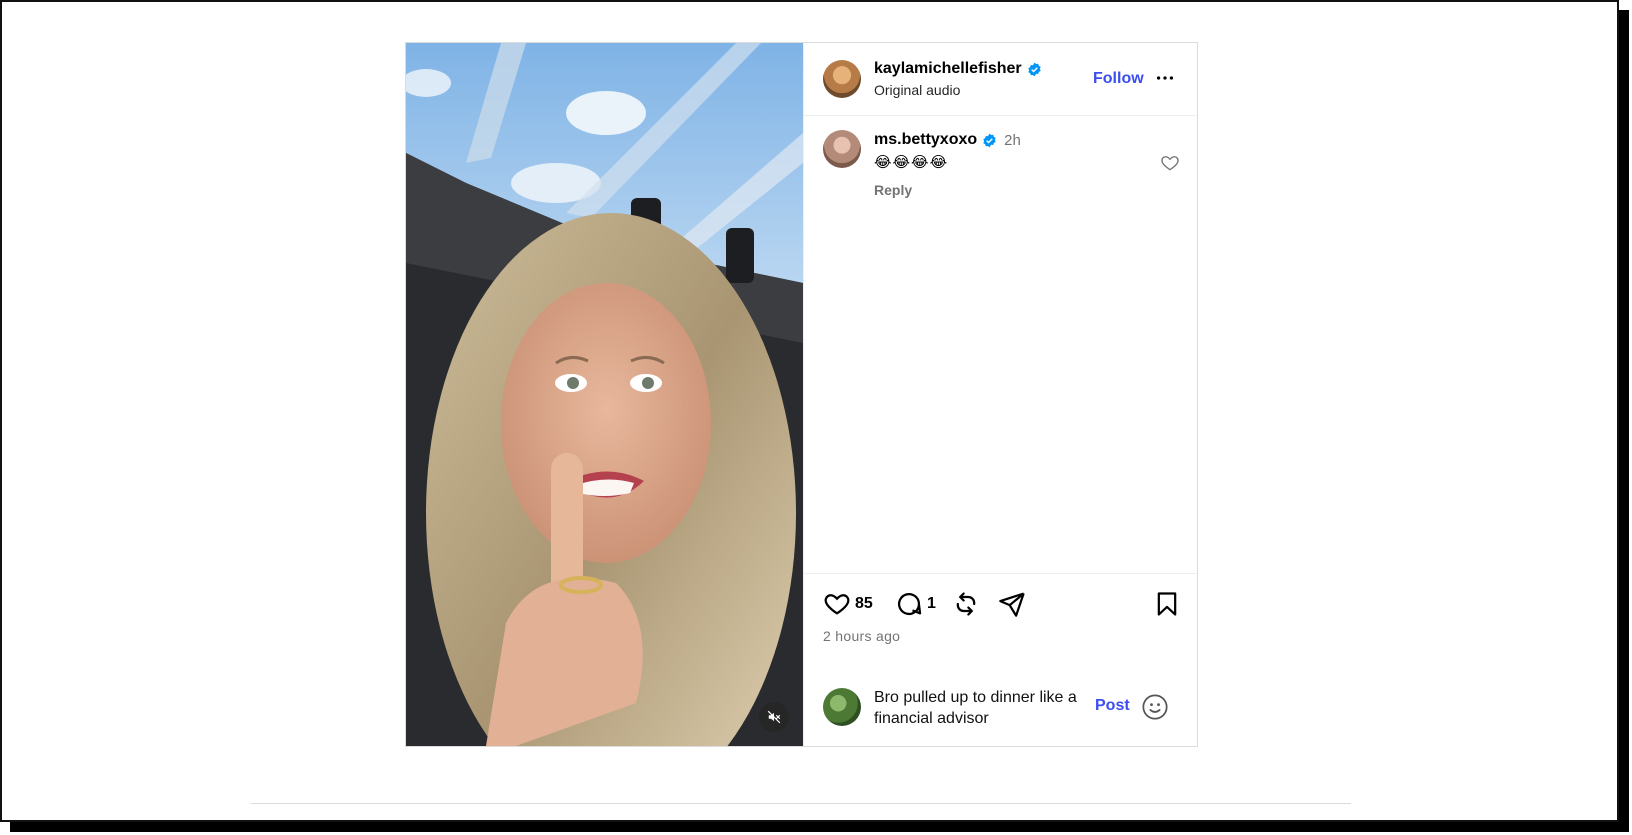  I want to click on comment-heart-icon, so click(1170, 163).